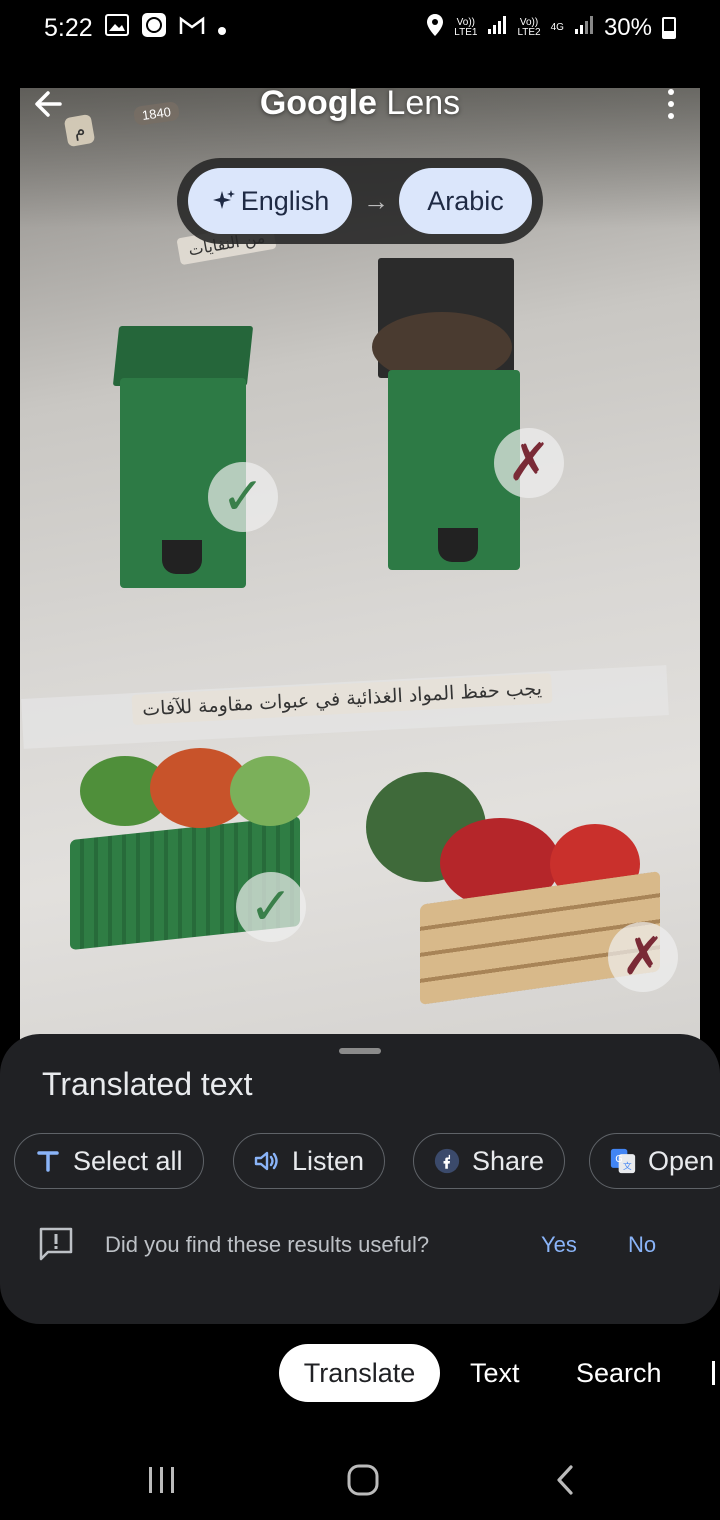  Describe the element at coordinates (183, 356) in the screenshot. I see `bin-lid-left` at that location.